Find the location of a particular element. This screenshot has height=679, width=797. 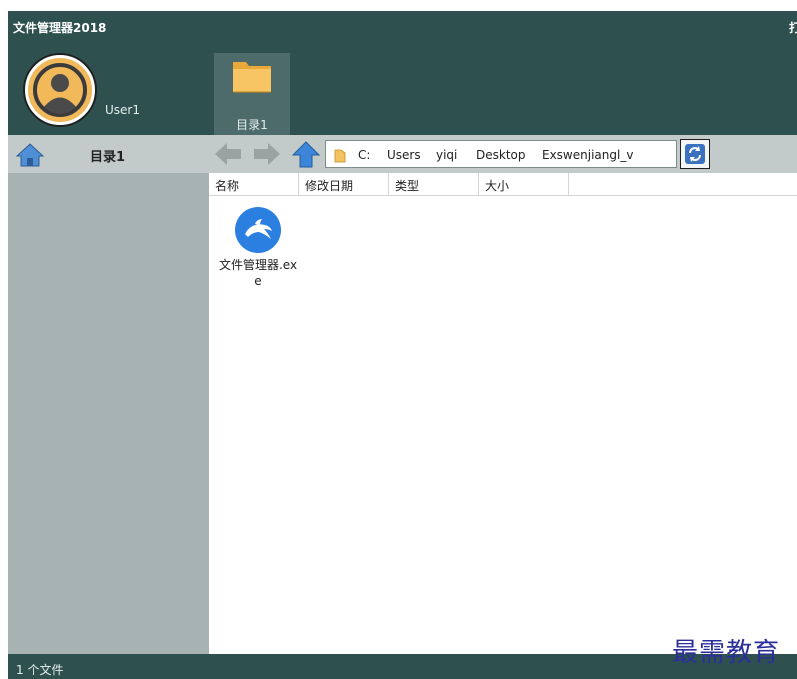

navigation-bar: 目录1 C: Users yiqi Desktop Exswenjiangl_v is located at coordinates (402, 154).